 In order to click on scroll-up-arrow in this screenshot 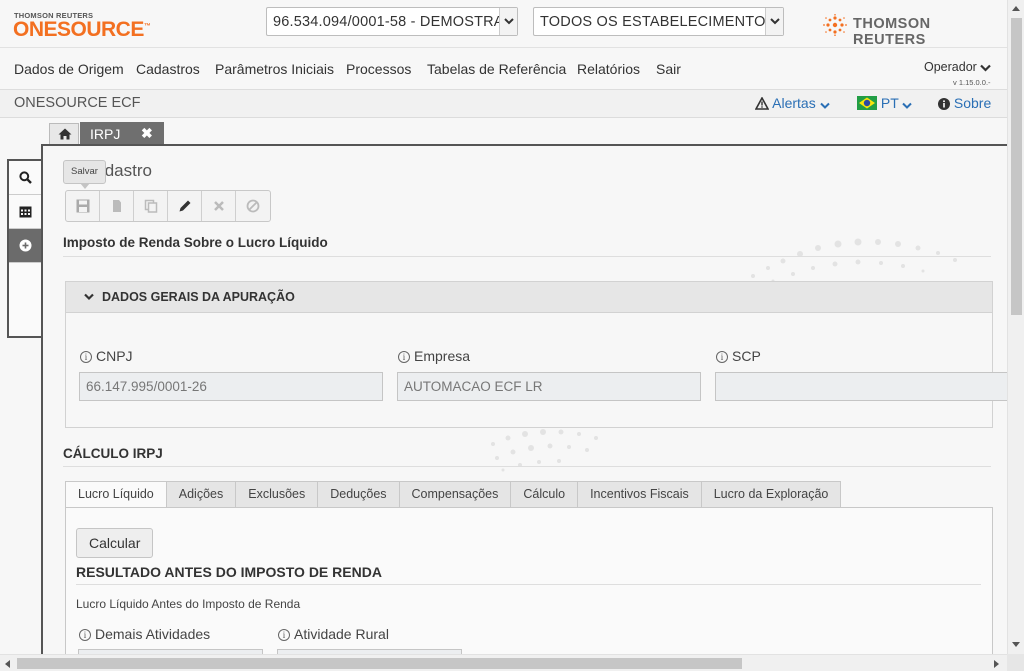, I will do `click(1016, 8)`.